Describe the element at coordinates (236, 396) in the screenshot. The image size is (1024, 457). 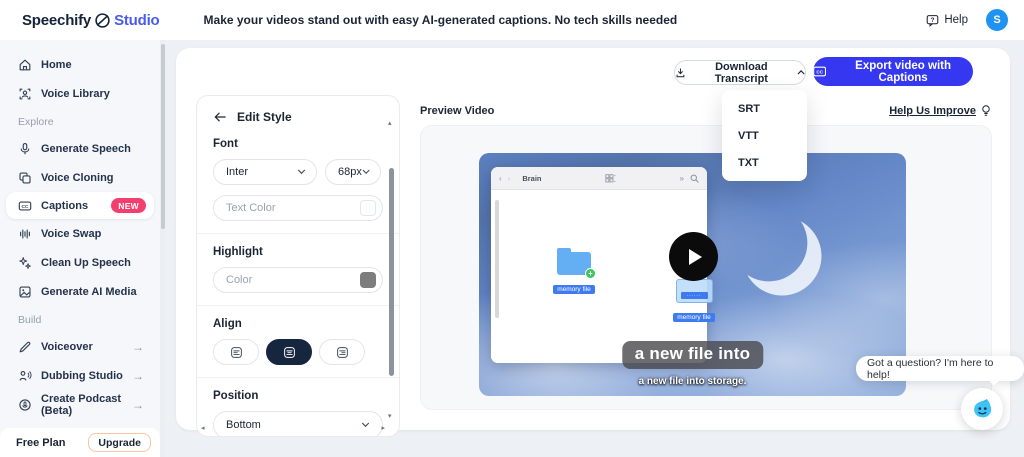
I see `position-section-label: Position` at that location.